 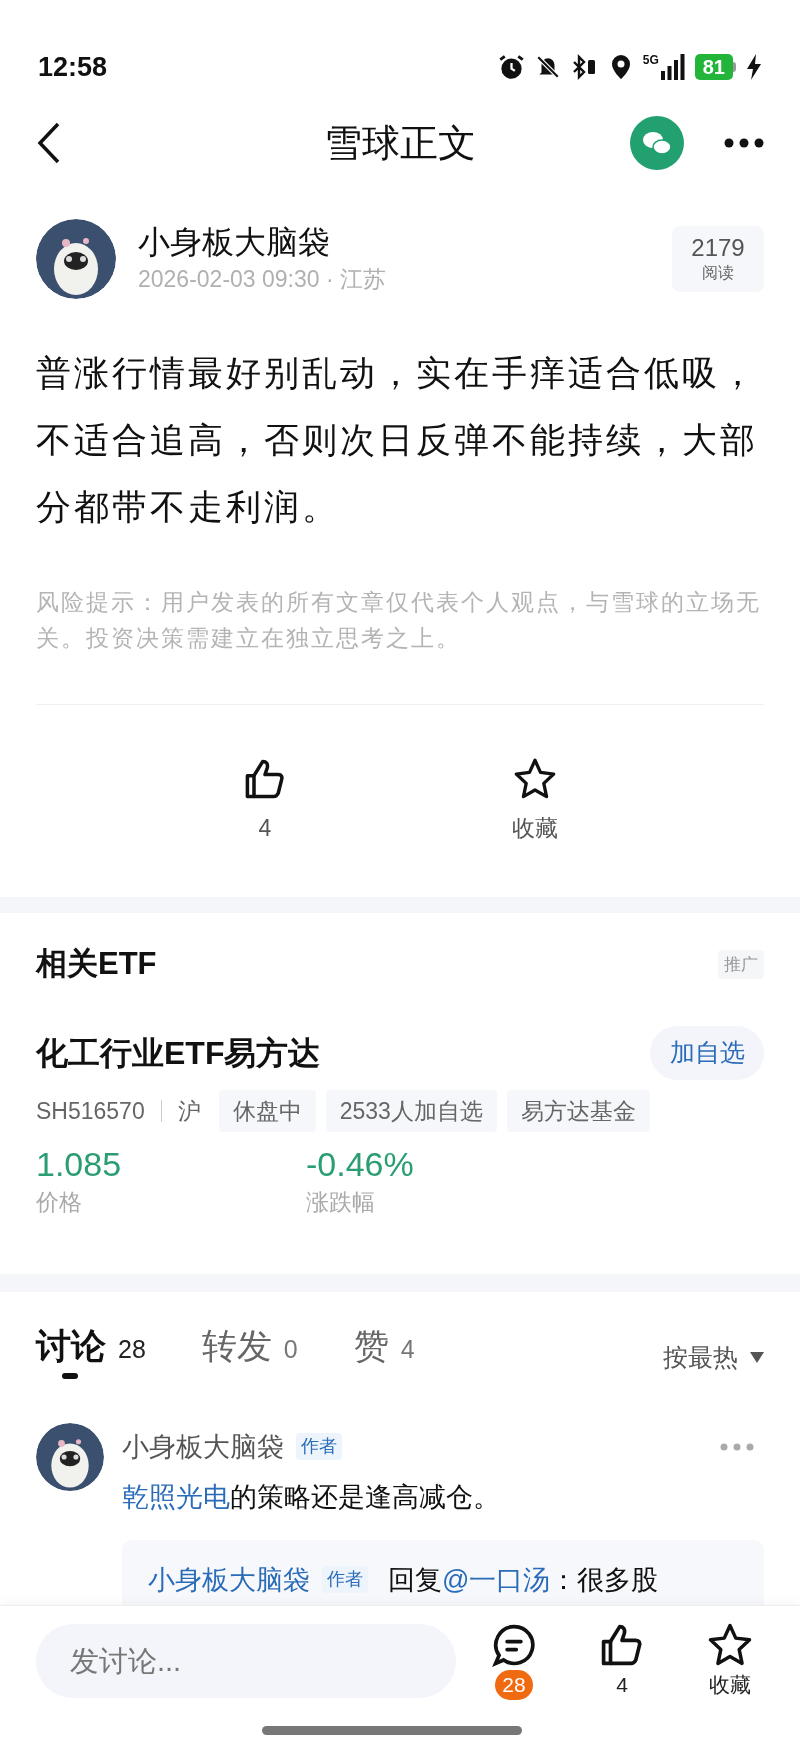 I want to click on reply-author: 小身板大脑袋, so click(x=229, y=1579).